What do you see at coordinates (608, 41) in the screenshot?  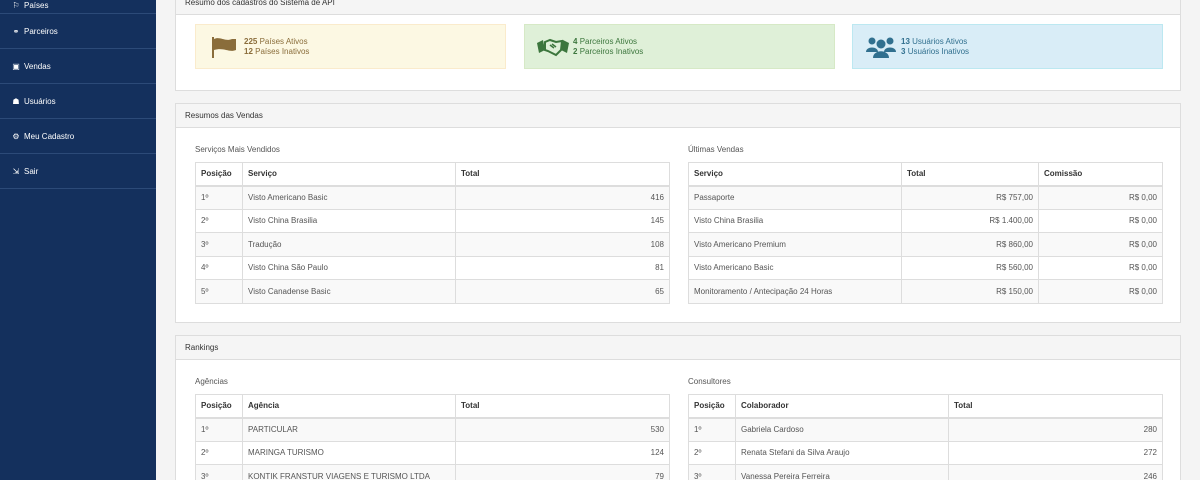 I see `partners-active-label: Parceiros Ativos` at bounding box center [608, 41].